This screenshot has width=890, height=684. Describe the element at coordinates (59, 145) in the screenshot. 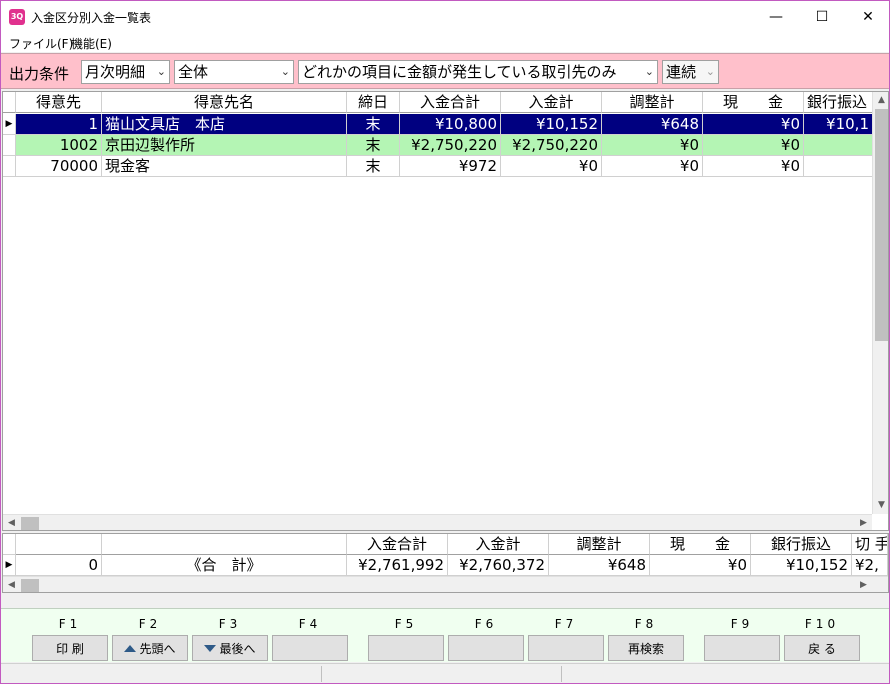

I see `cell-code: 1002` at that location.